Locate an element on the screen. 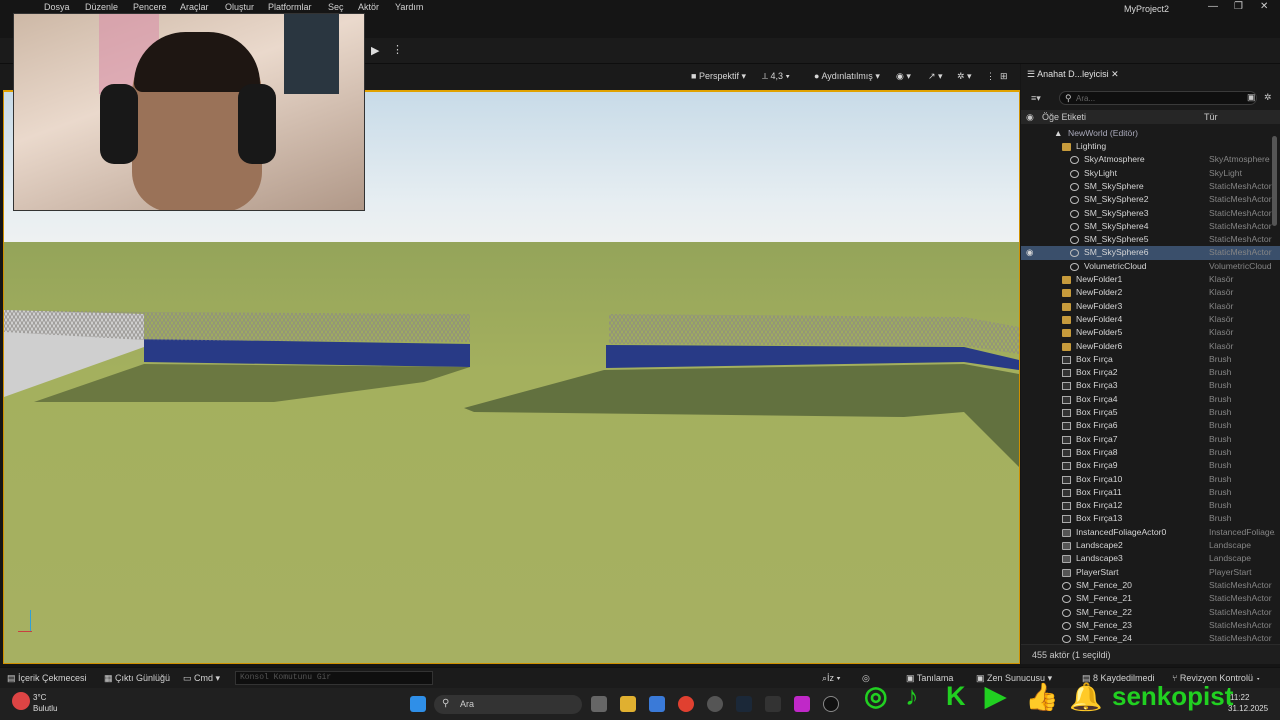  outliner-actor-row: Box Fırça2 Brush is located at coordinates (1150, 372).